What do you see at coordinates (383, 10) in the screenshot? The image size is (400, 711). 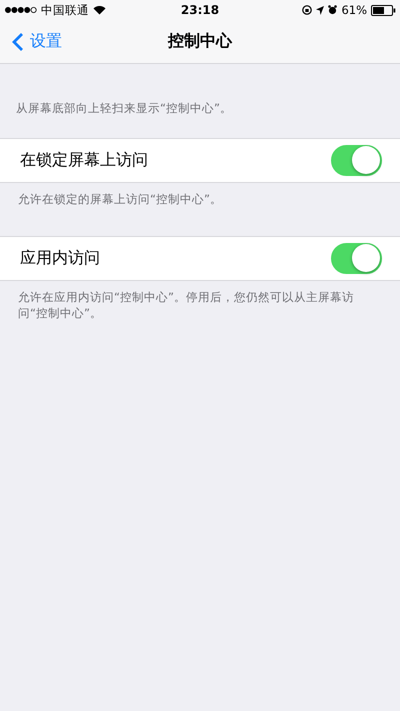 I see `battery-icon` at bounding box center [383, 10].